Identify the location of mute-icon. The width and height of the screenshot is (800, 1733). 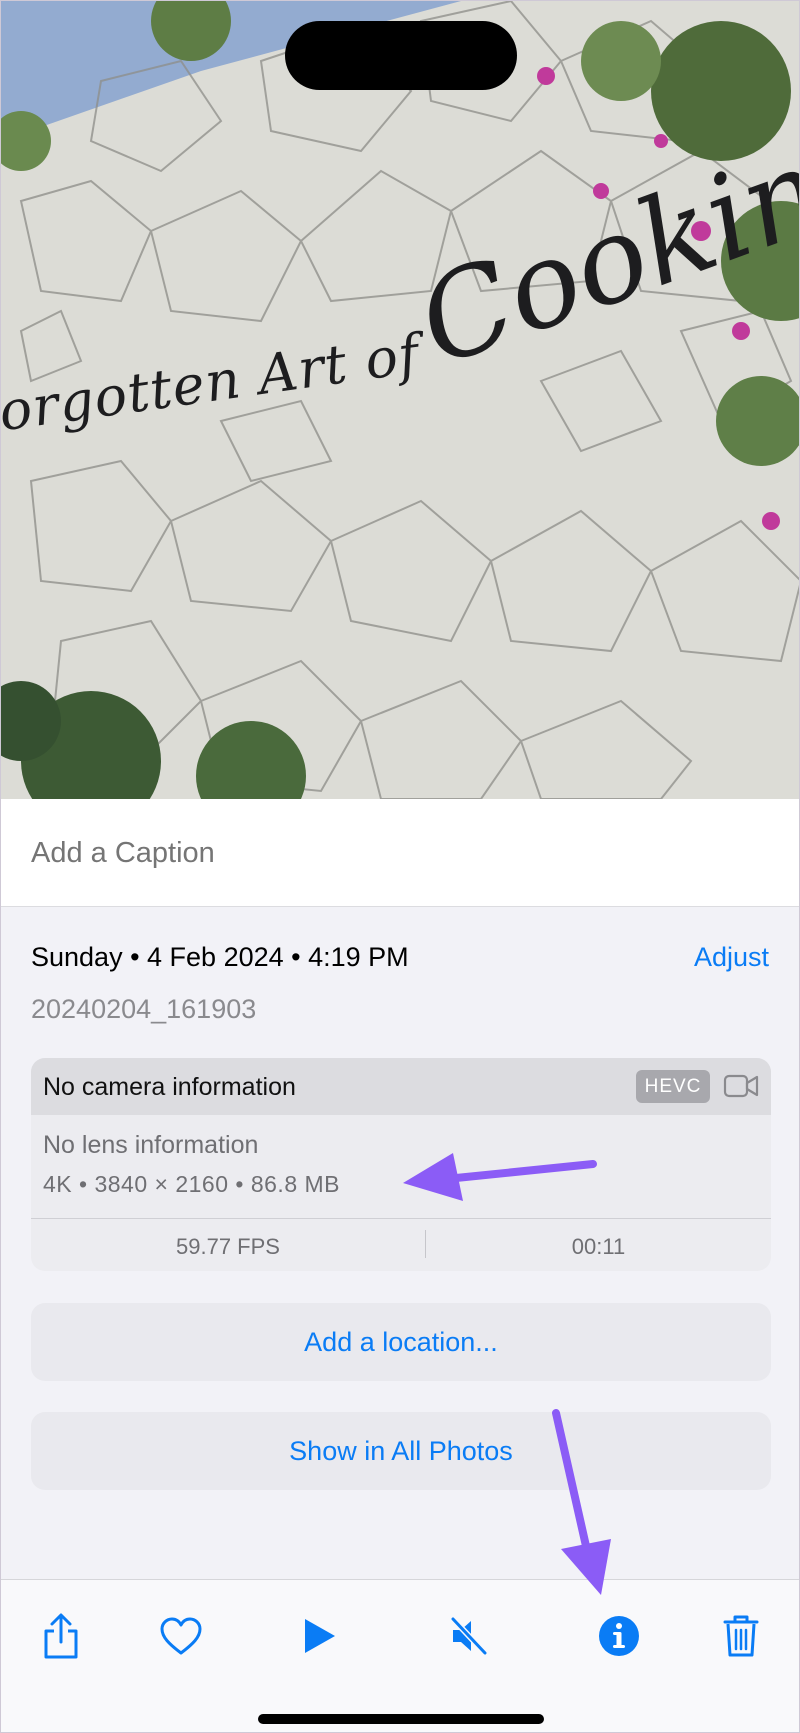
(469, 1636).